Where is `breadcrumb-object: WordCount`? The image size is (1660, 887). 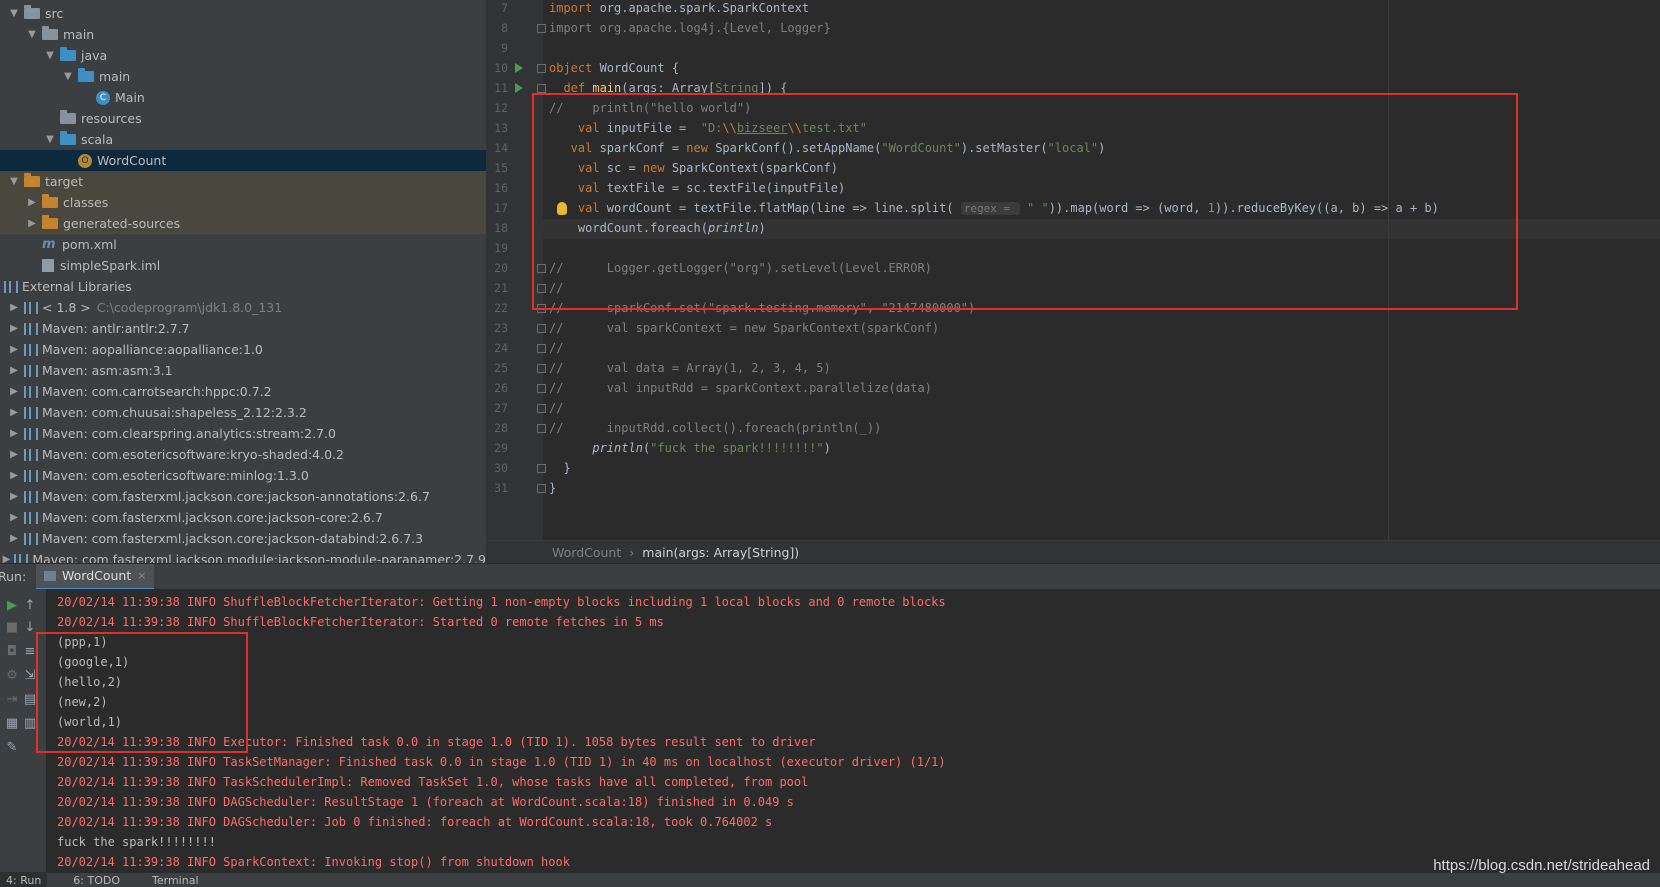 breadcrumb-object: WordCount is located at coordinates (586, 552).